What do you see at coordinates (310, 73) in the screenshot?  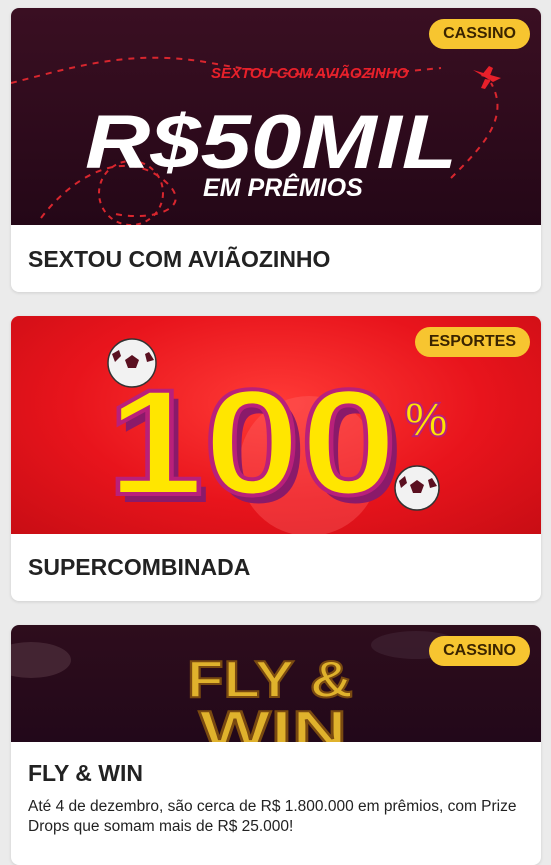 I see `banner-tagline: SEXTOU COM AVIÃOZINHO` at bounding box center [310, 73].